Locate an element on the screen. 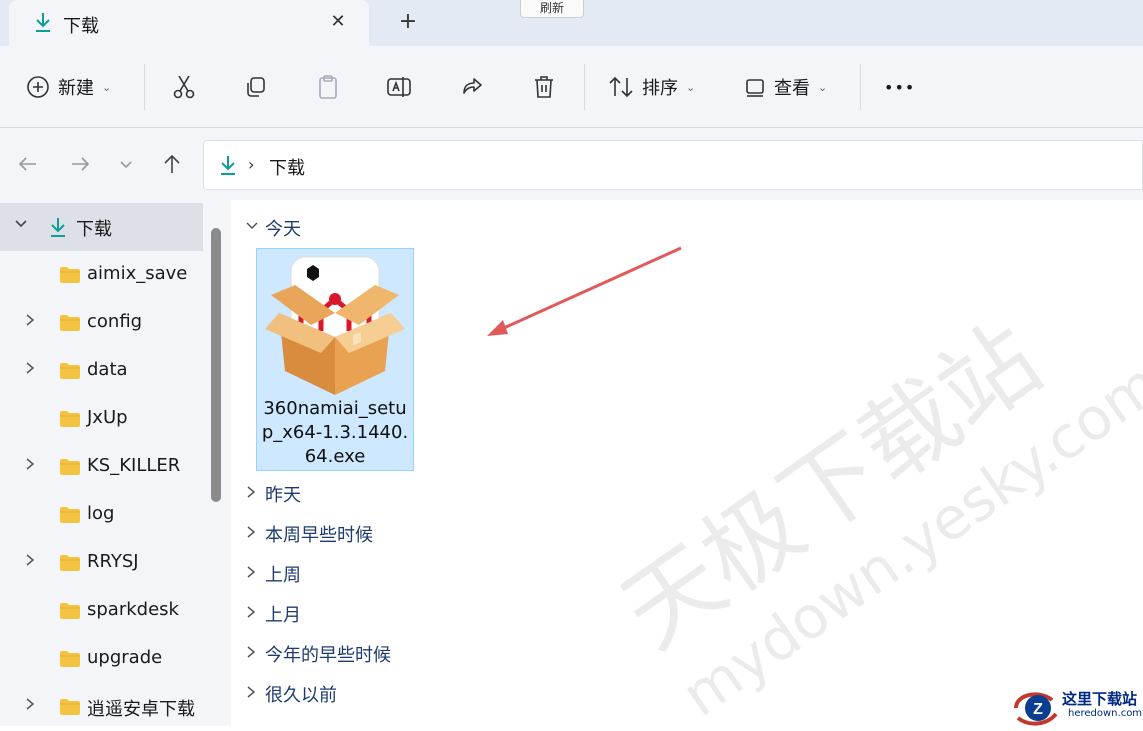 Image resolution: width=1143 pixels, height=731 pixels. group-header-last-month: 上月 is located at coordinates (273, 614).